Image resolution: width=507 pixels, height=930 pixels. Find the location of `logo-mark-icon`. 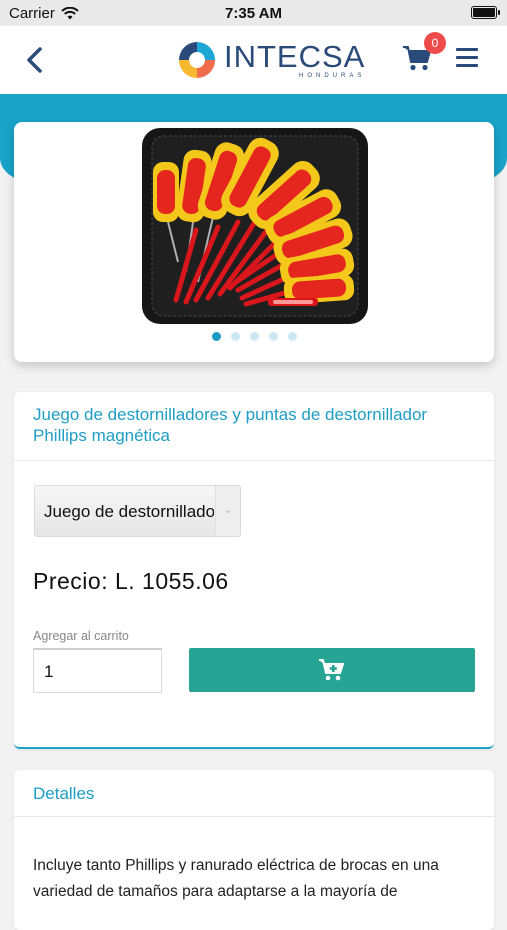

logo-mark-icon is located at coordinates (197, 60).